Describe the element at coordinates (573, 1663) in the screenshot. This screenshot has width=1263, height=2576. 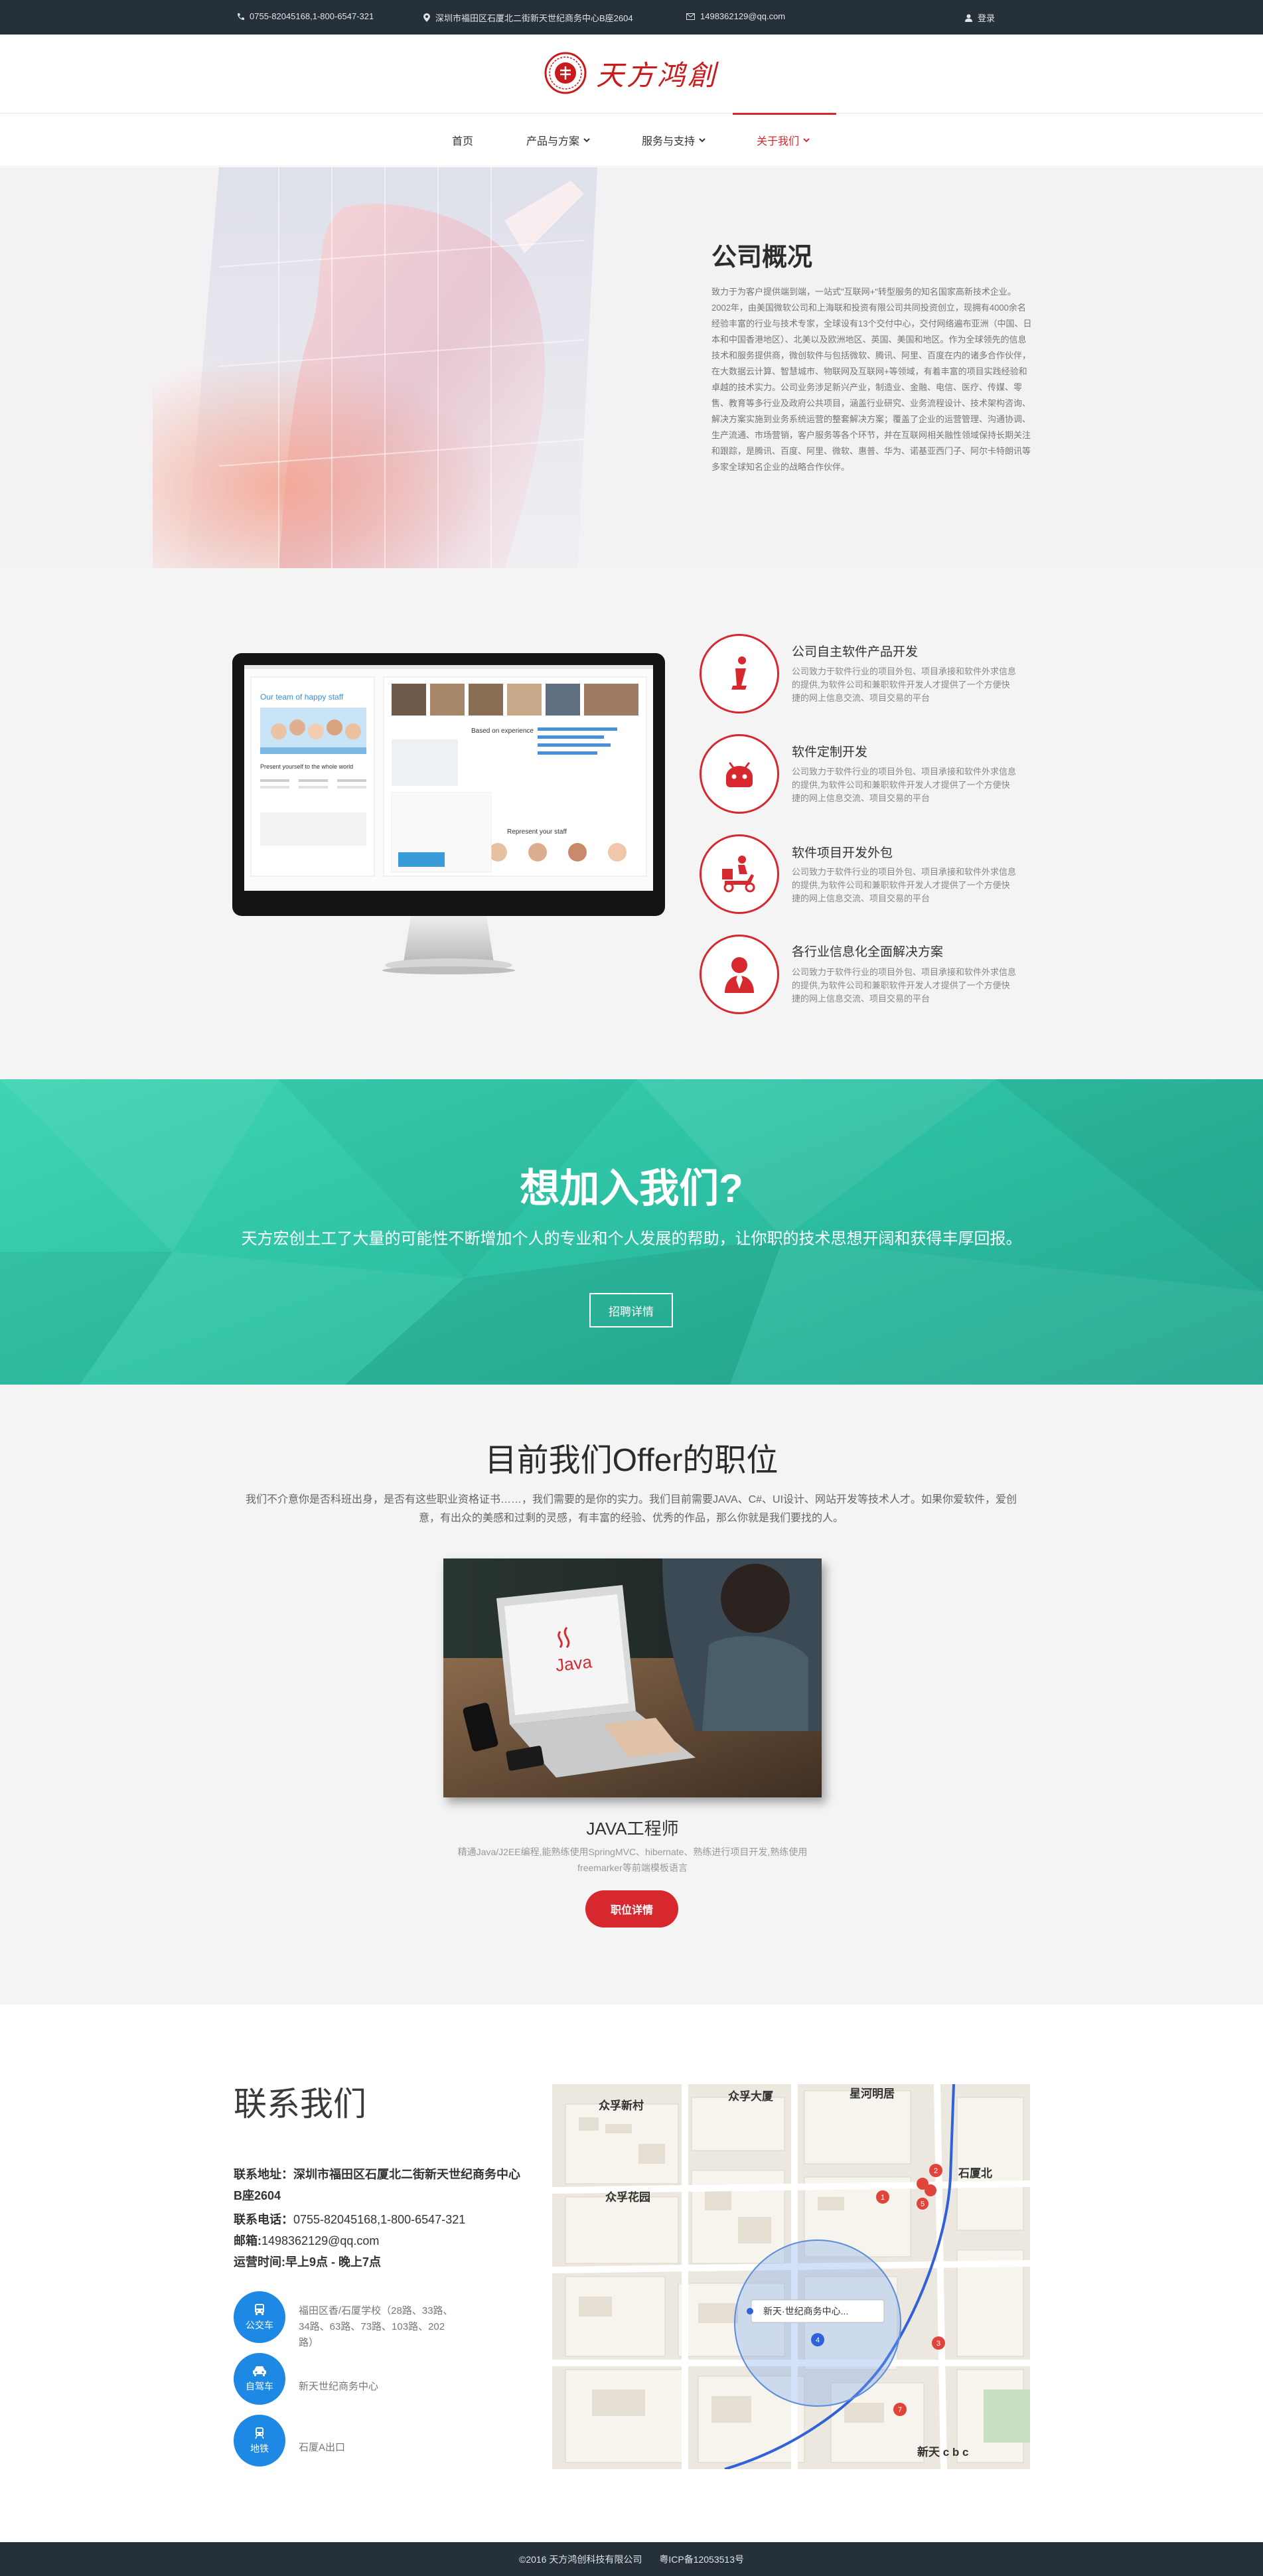
I see `java-logo-text: Java` at that location.